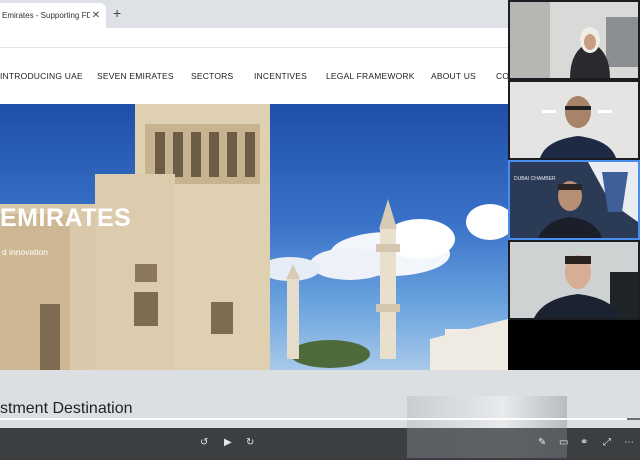 The width and height of the screenshot is (640, 460). What do you see at coordinates (25, 252) in the screenshot?
I see `hero-subtitle: d innovation` at bounding box center [25, 252].